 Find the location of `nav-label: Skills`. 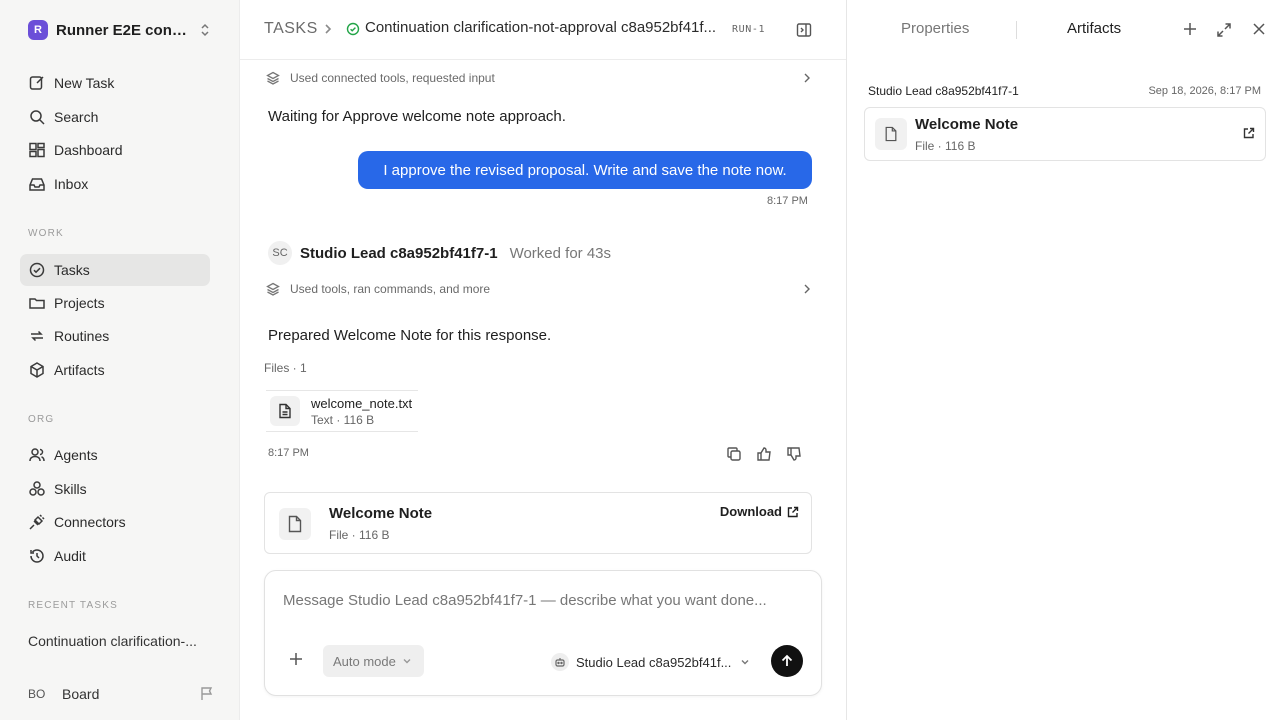

nav-label: Skills is located at coordinates (70, 489).